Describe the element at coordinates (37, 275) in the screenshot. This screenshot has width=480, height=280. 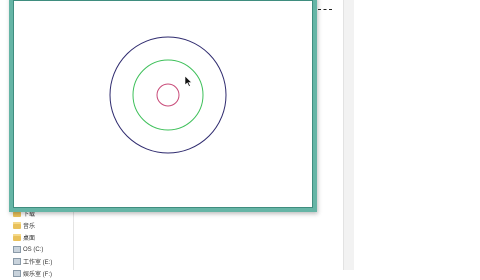
I see `nav-item-label: 娱乐室 (F:)` at that location.